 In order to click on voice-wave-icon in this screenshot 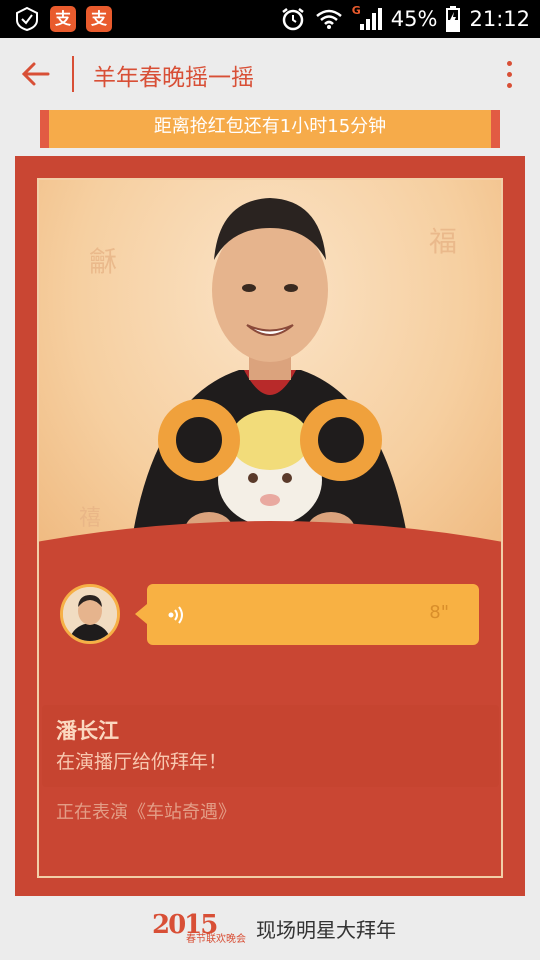, I will do `click(175, 615)`.